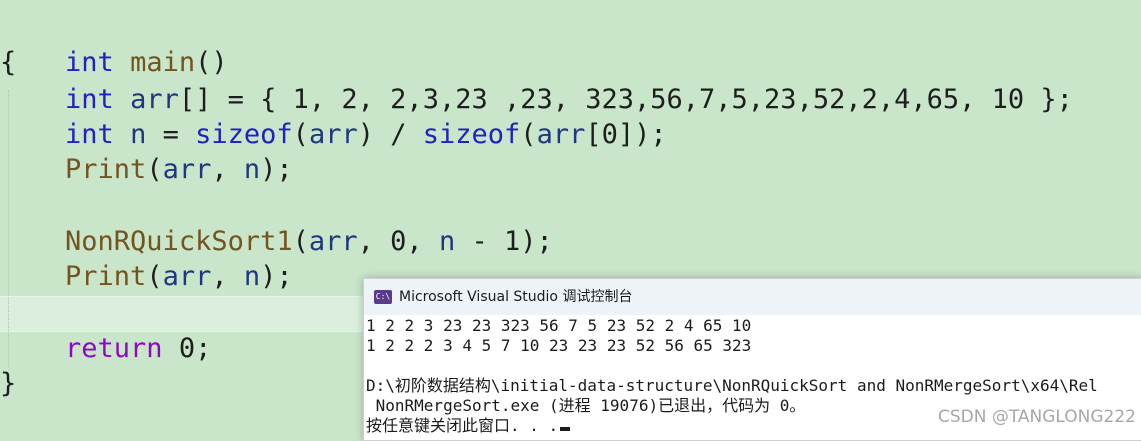 The height and width of the screenshot is (441, 1141). I want to click on keyword-return: return, so click(114, 348).